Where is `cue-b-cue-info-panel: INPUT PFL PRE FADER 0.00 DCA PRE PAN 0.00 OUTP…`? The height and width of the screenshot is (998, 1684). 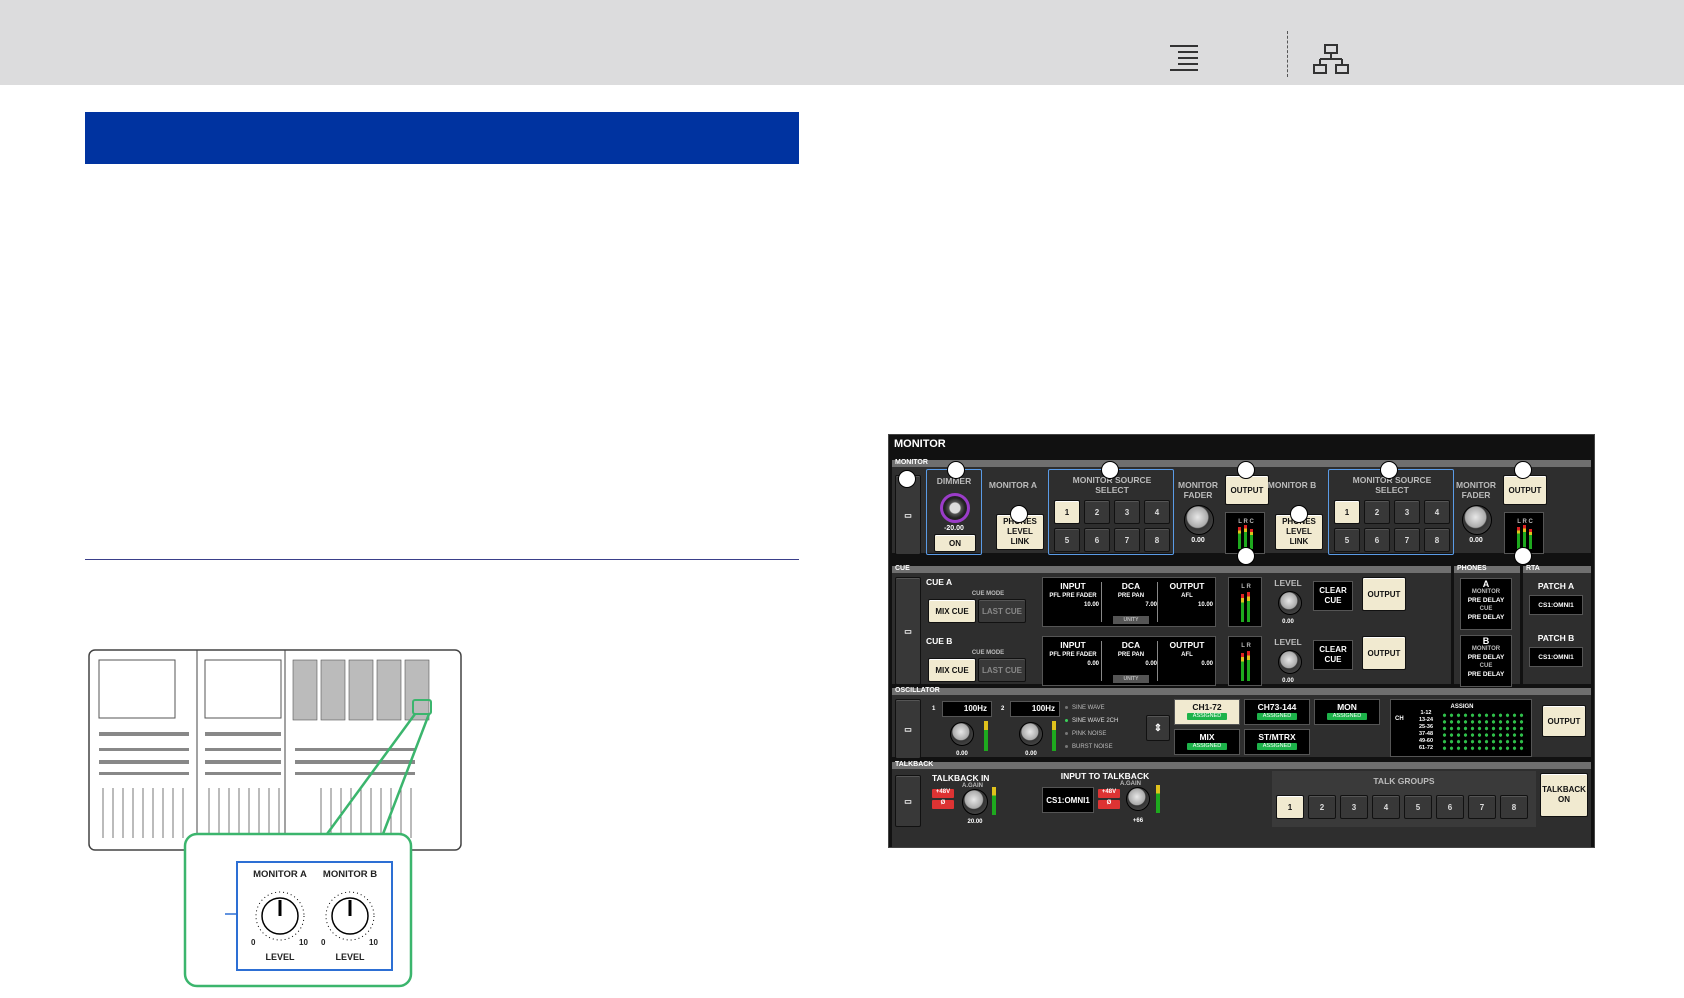 cue-b-cue-info-panel: INPUT PFL PRE FADER 0.00 DCA PRE PAN 0.00 OUTP… is located at coordinates (1129, 661).